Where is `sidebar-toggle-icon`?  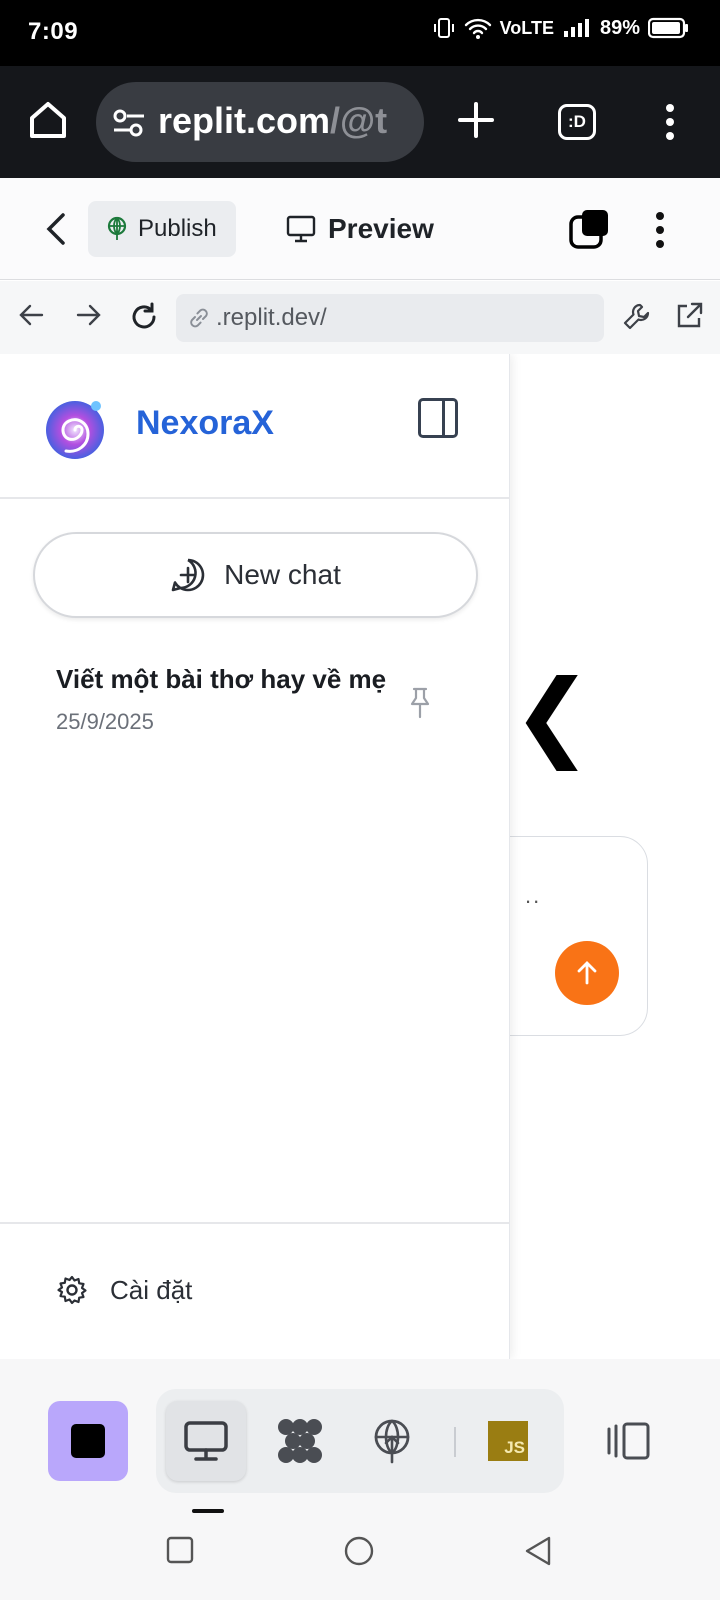 sidebar-toggle-icon is located at coordinates (438, 418).